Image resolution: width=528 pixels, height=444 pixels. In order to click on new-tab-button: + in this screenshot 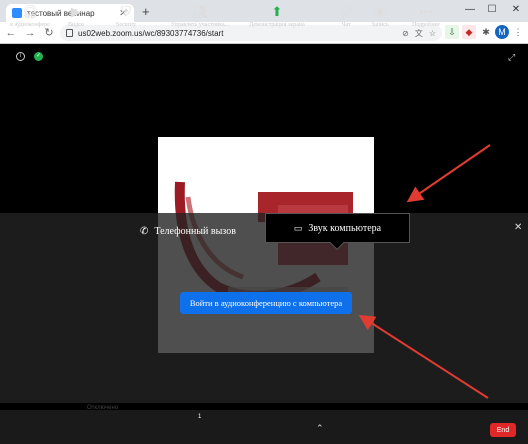, I will do `click(146, 12)`.